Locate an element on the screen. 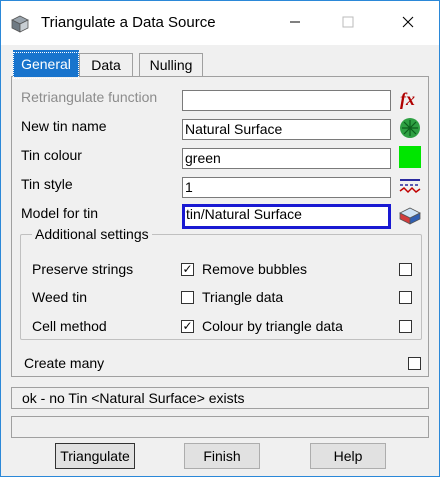  minimize-button is located at coordinates (295, 23).